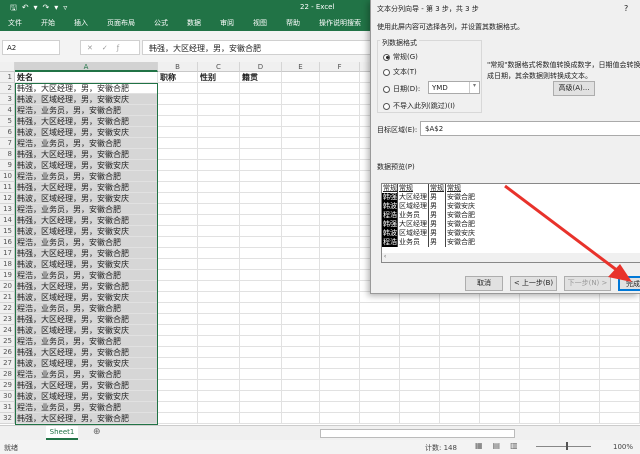 Image resolution: width=640 pixels, height=454 pixels. Describe the element at coordinates (260, 23) in the screenshot. I see `ribbon-tab: 视图` at that location.